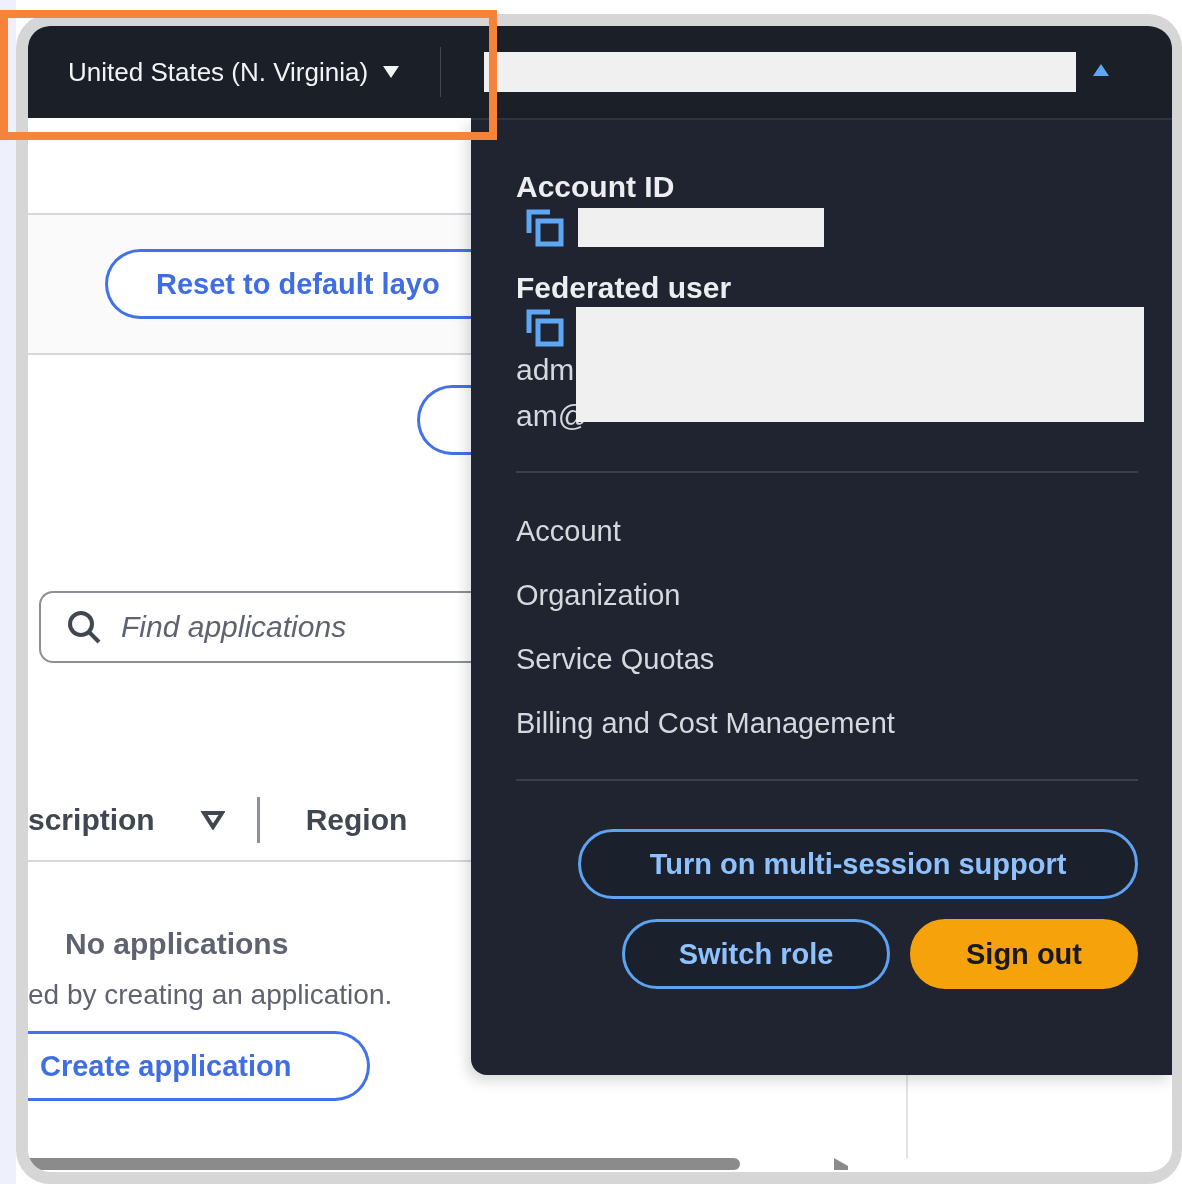  What do you see at coordinates (596, 187) in the screenshot?
I see `account-id-label: Account ID` at bounding box center [596, 187].